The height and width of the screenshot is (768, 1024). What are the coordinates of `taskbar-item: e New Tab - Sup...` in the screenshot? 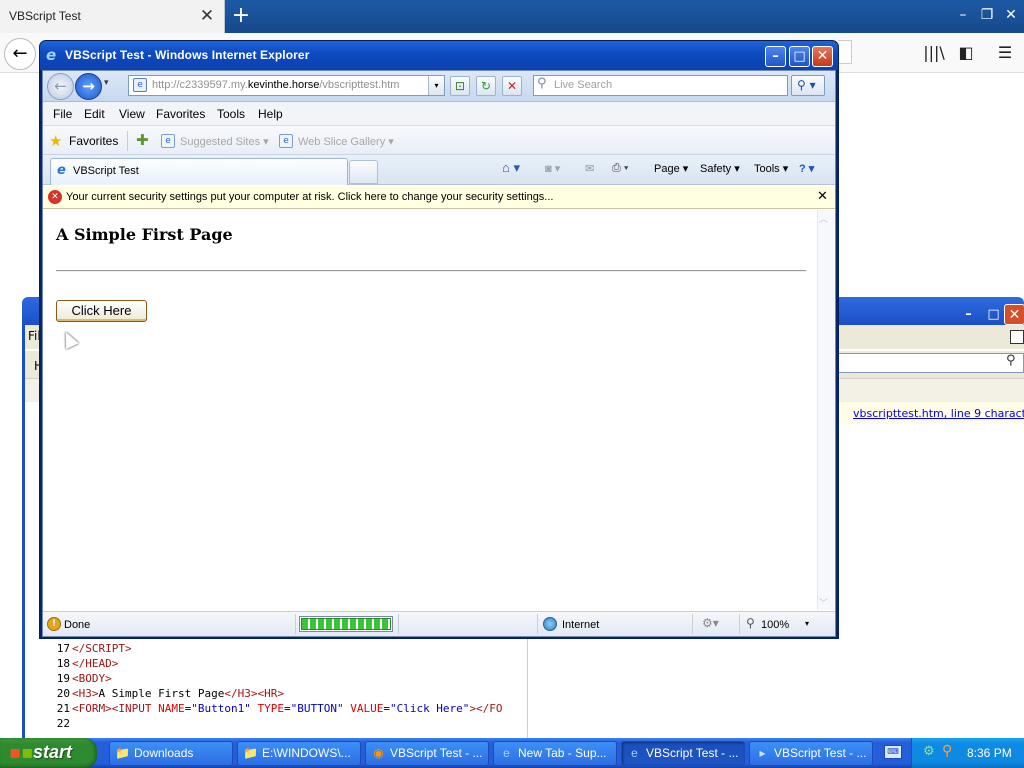 It's located at (555, 753).